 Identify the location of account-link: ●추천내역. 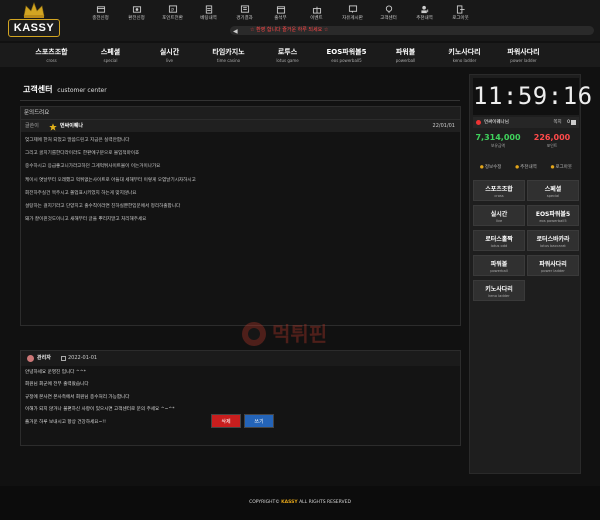
(526, 168).